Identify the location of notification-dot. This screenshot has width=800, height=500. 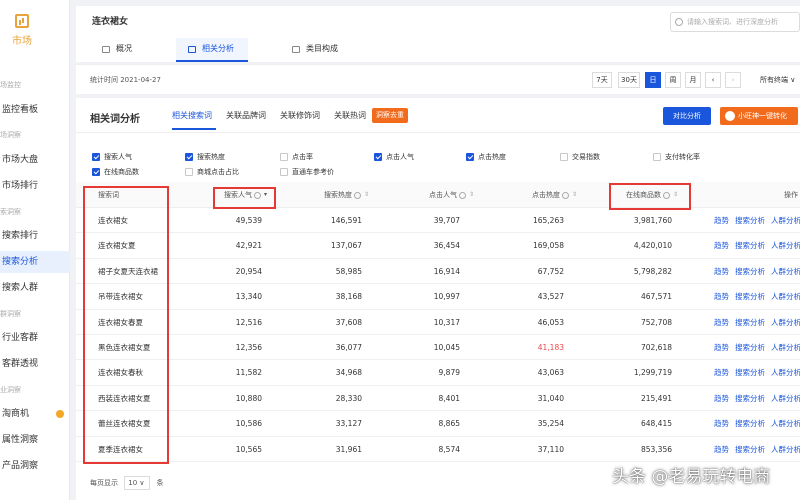
(60, 414).